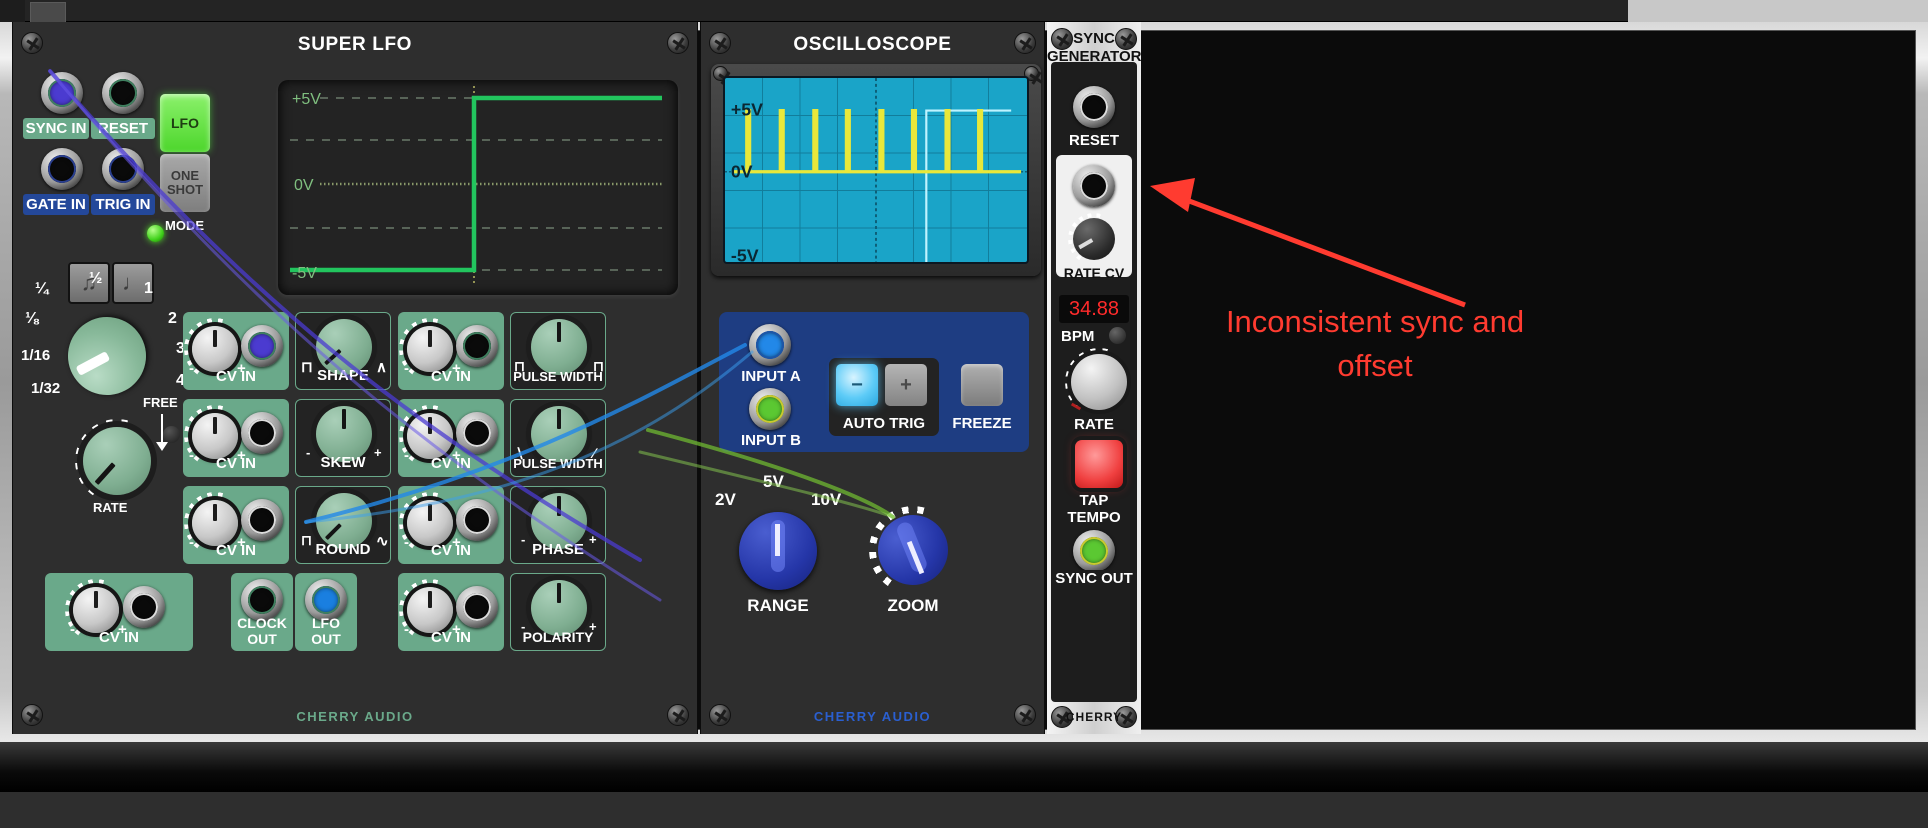  What do you see at coordinates (160, 402) in the screenshot?
I see `label-free: FREE` at bounding box center [160, 402].